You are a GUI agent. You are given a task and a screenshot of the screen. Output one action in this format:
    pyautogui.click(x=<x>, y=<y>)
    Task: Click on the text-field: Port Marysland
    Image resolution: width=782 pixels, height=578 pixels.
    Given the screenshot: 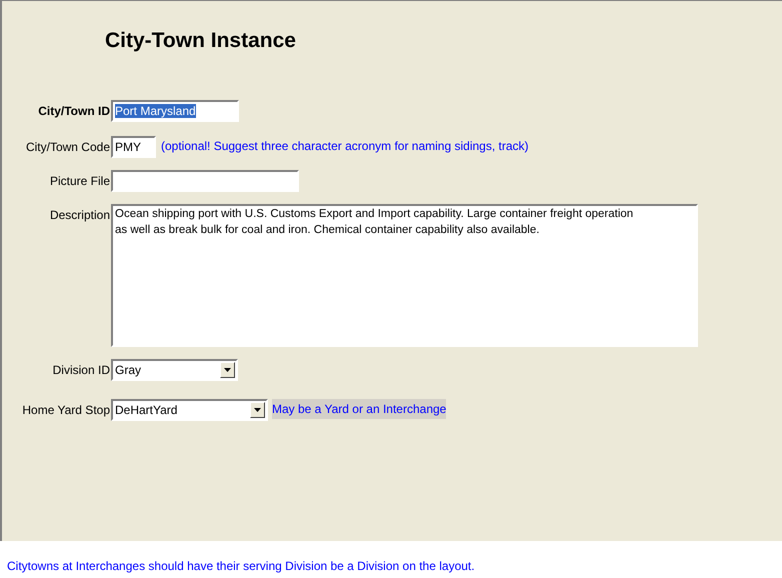 What is the action you would take?
    pyautogui.click(x=175, y=111)
    